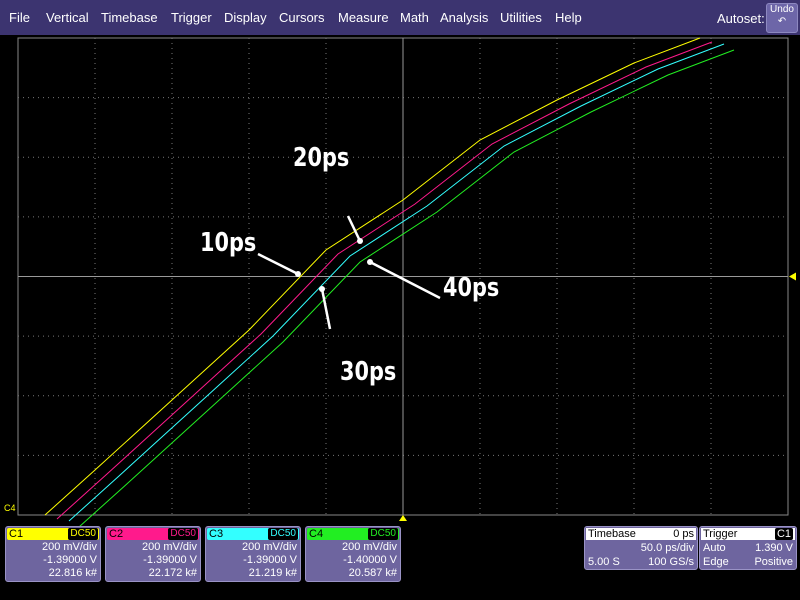 This screenshot has height=600, width=800. What do you see at coordinates (414, 17) in the screenshot?
I see `menu-math: Math` at bounding box center [414, 17].